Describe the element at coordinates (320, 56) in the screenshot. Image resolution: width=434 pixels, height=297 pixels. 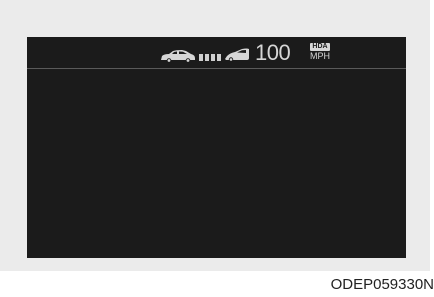
I see `speed-unit: MPH` at that location.